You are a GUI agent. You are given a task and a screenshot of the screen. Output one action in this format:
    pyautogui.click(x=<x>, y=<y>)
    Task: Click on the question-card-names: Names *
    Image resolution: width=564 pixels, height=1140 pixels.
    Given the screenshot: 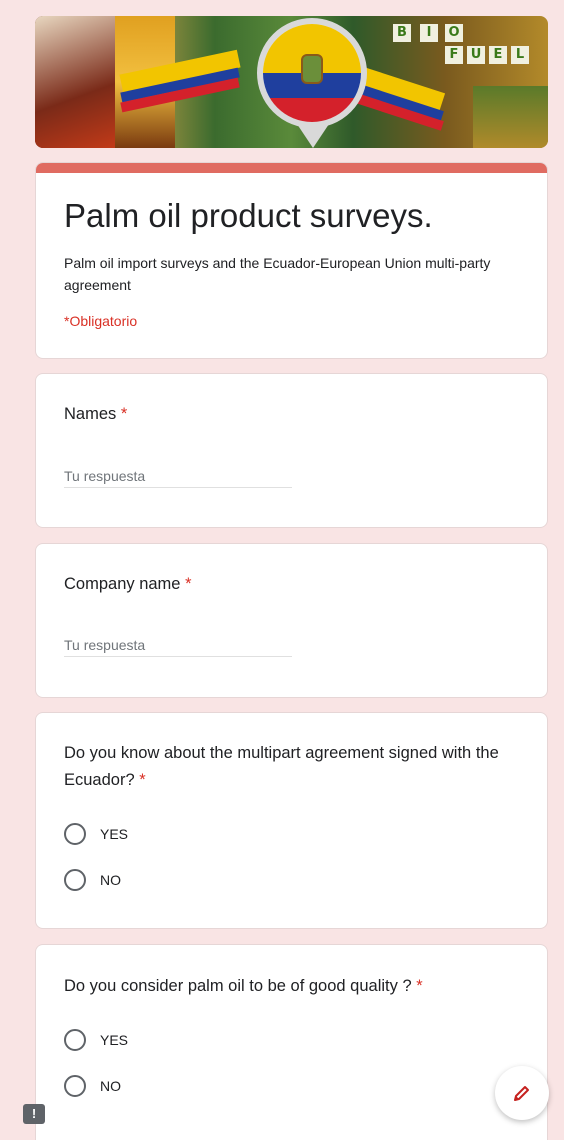 What is the action you would take?
    pyautogui.click(x=291, y=450)
    